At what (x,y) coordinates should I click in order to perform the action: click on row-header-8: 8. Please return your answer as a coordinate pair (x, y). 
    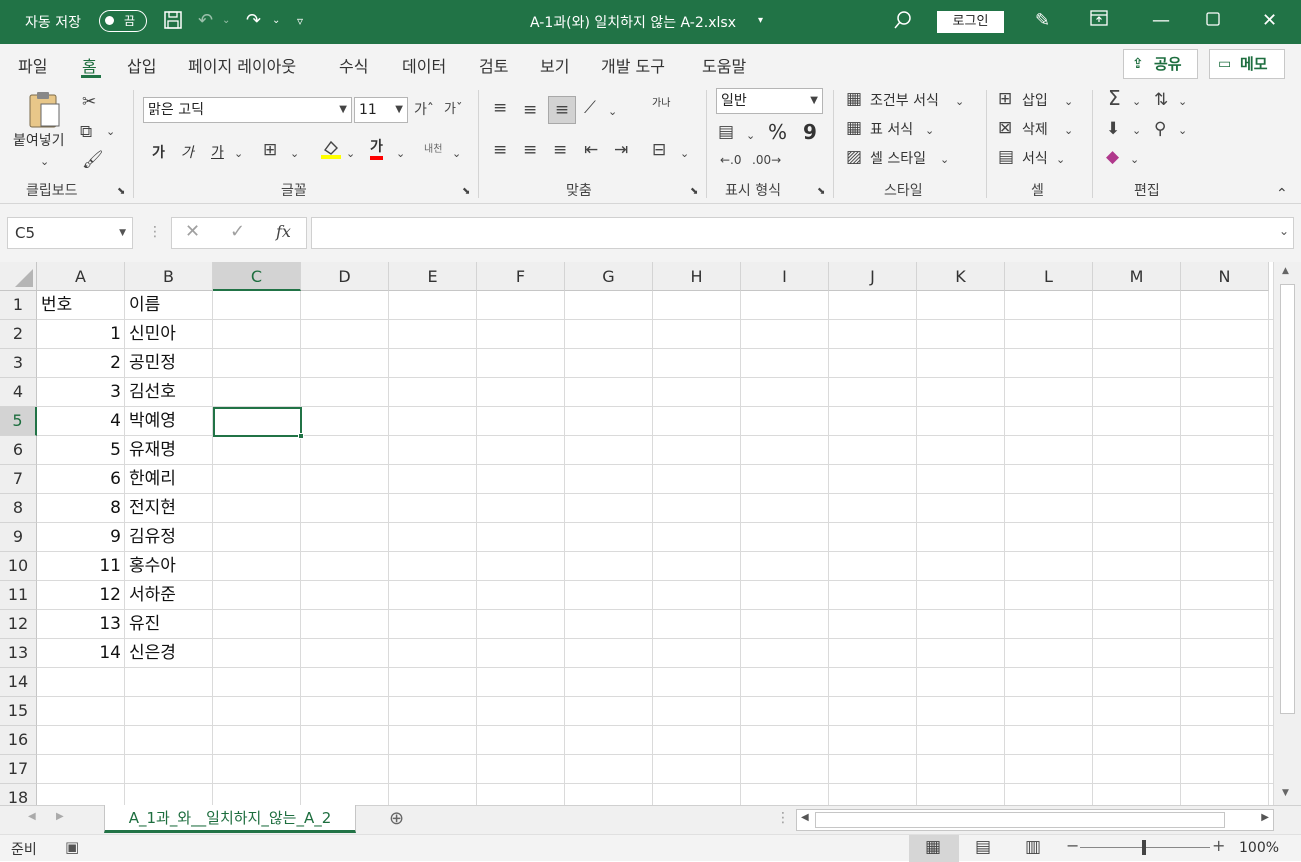
    Looking at the image, I should click on (18, 508).